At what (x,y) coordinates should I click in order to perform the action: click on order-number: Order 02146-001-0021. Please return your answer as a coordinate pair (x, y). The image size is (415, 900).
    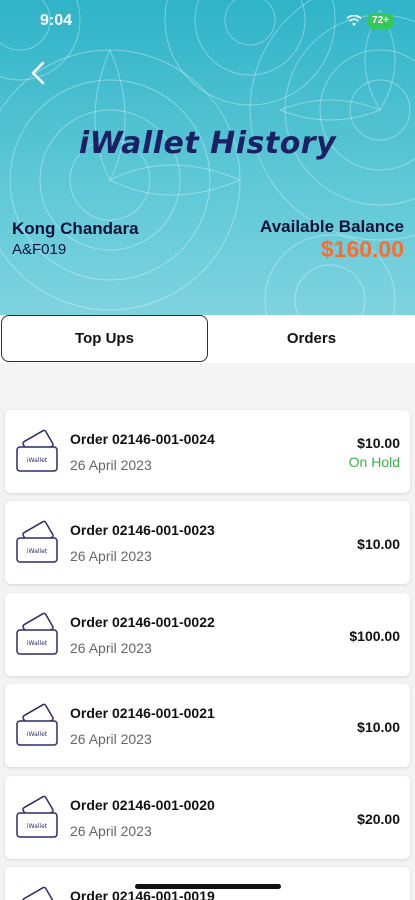
    Looking at the image, I should click on (142, 713).